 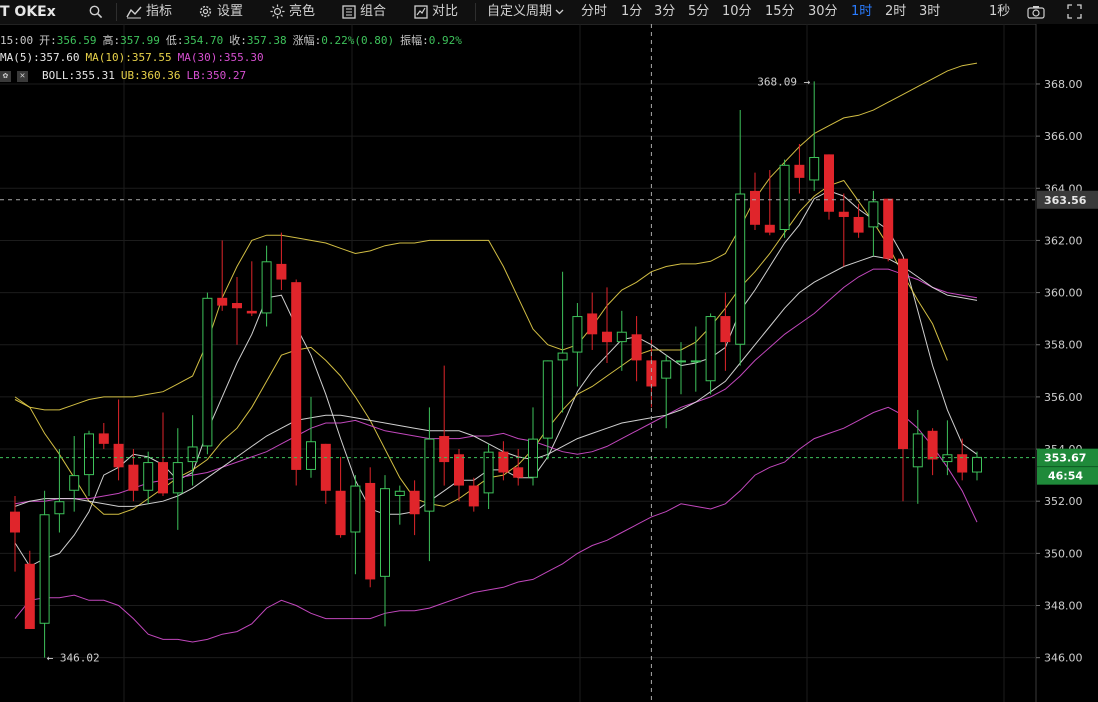 What do you see at coordinates (929, 12) in the screenshot?
I see `period-tab-3h: 3时` at bounding box center [929, 12].